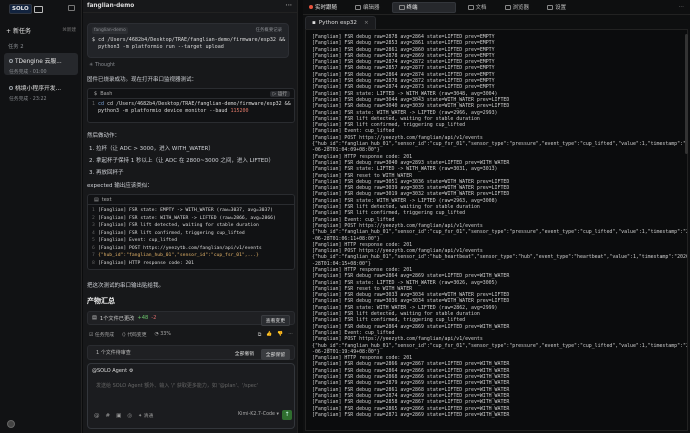 Image resolution: width=690 pixels, height=433 pixels. What do you see at coordinates (191, 335) in the screenshot?
I see `result-tabs: ☑ 任务完成 ⟨⟩ 代码变更 ◔ 33% ⧉ 👍 👎 ⋯` at bounding box center [191, 335].